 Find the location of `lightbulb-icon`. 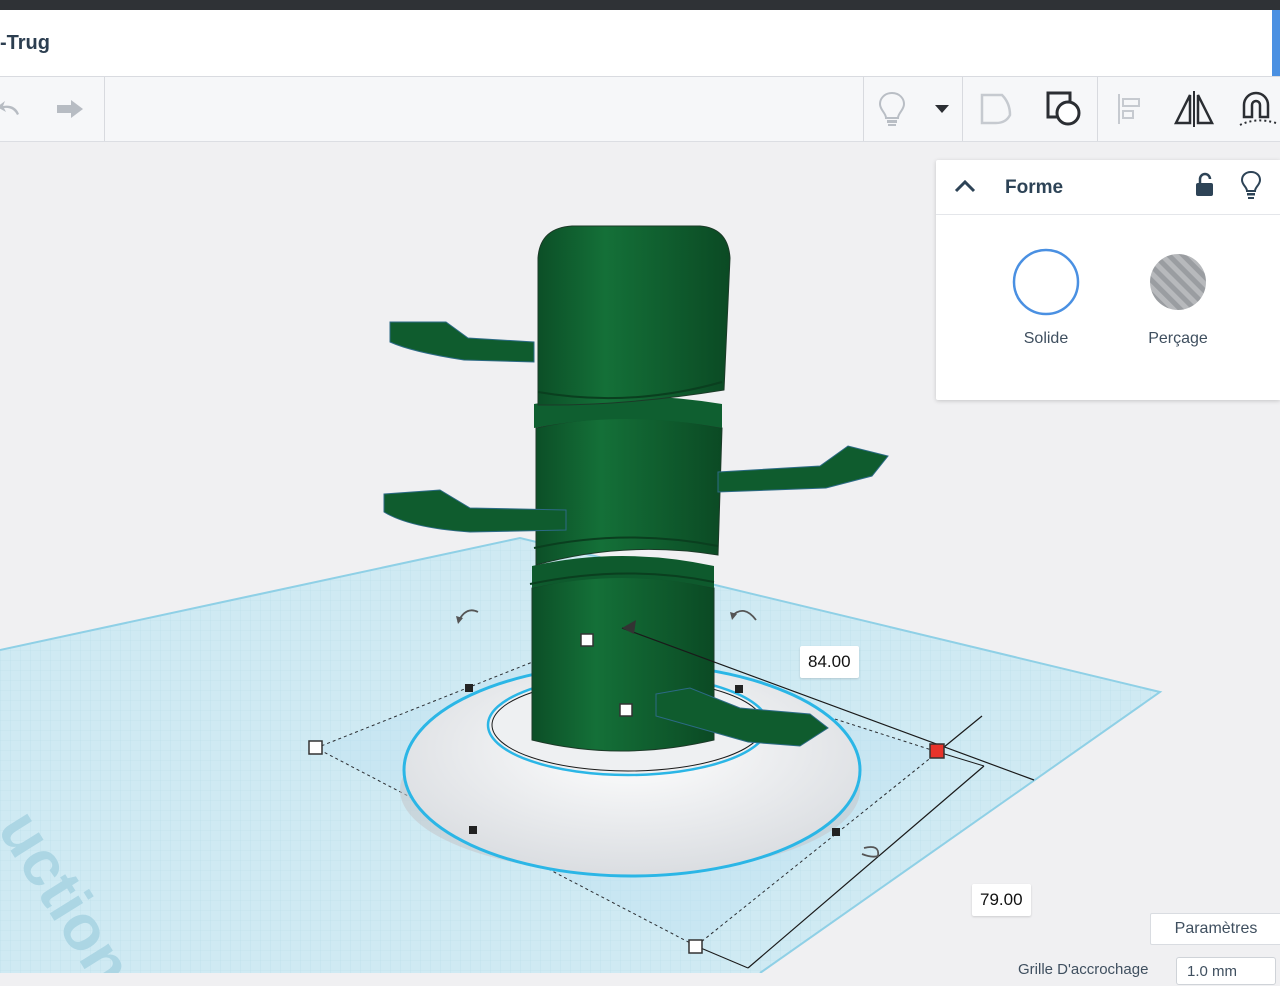

lightbulb-icon is located at coordinates (892, 109).